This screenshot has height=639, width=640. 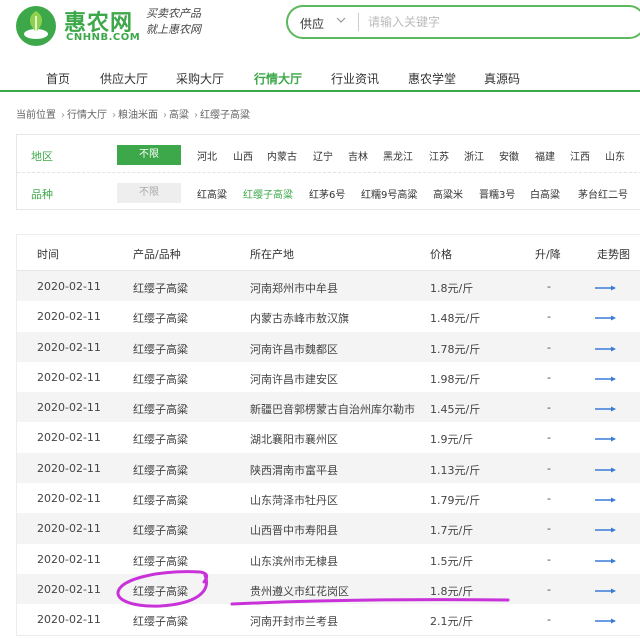 I want to click on variety-option: 晋糯3号, so click(x=497, y=193).